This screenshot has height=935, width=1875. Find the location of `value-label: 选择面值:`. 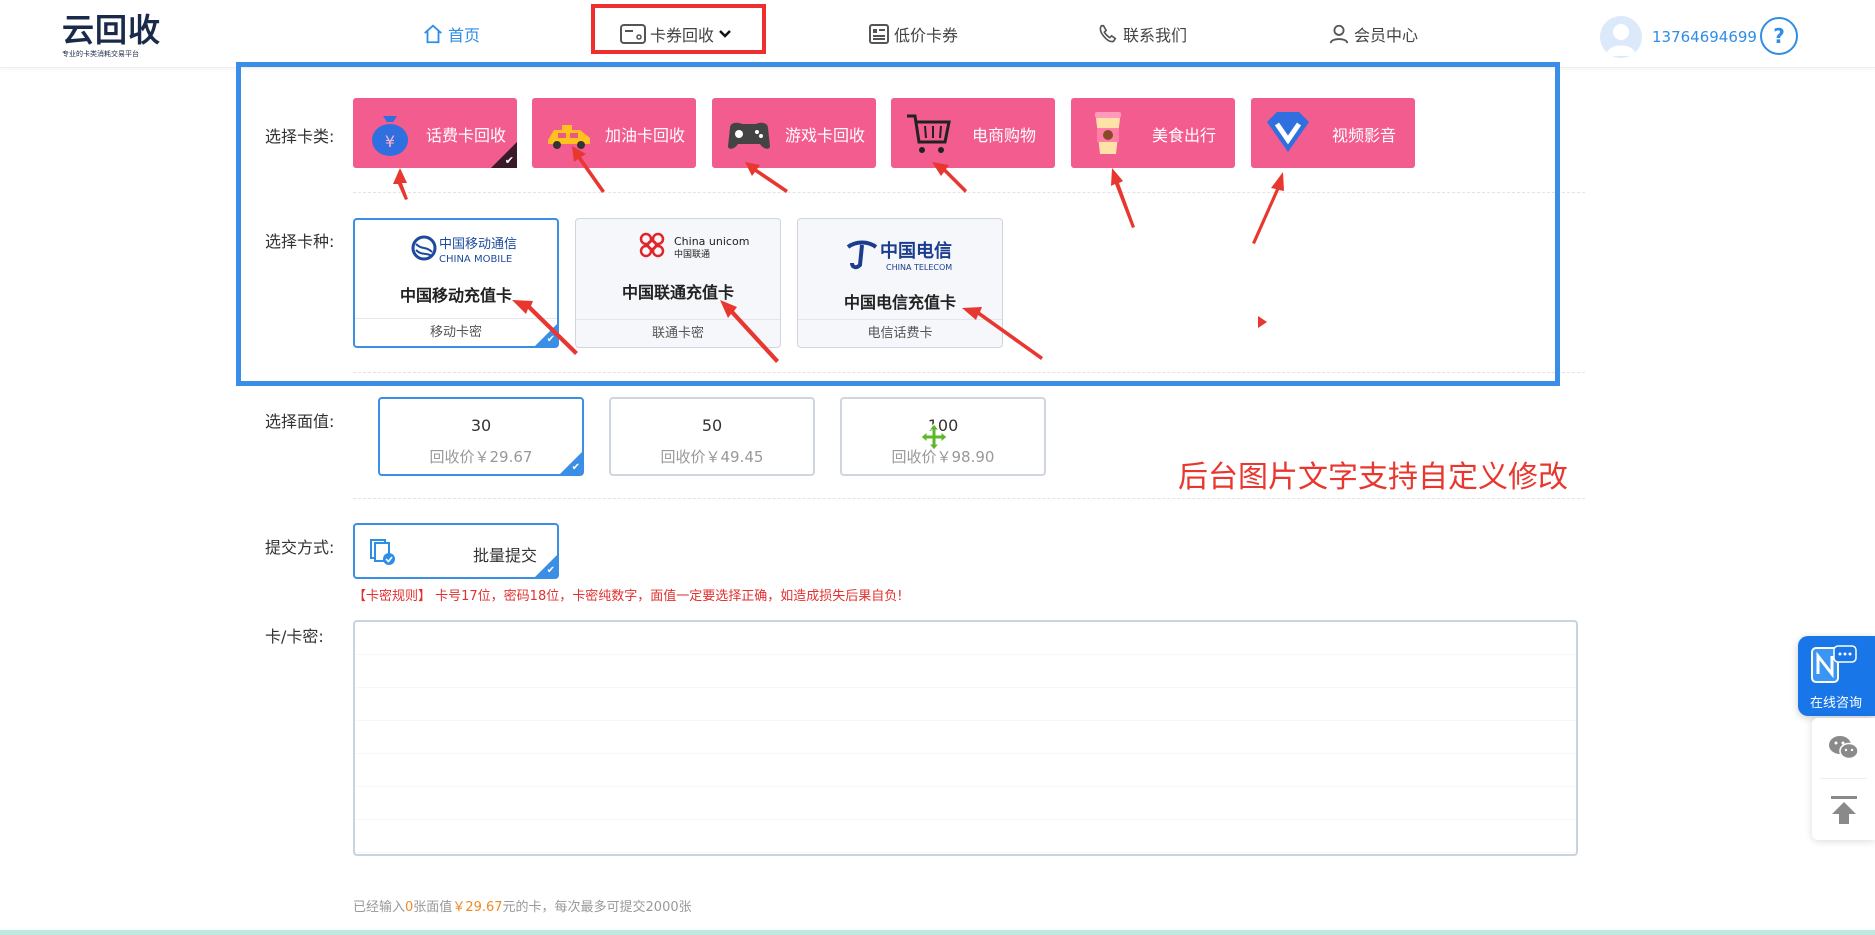

value-label: 选择面值: is located at coordinates (300, 421).